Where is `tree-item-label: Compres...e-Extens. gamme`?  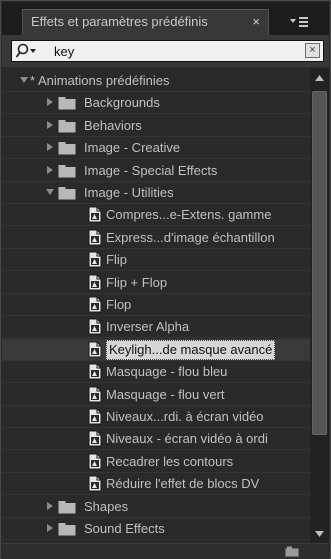
tree-item-label: Compres...e-Extens. gamme is located at coordinates (189, 215).